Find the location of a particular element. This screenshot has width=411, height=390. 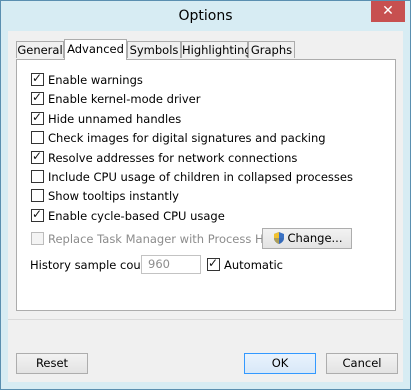

option-hide-unnamed-handles: ✓ Hide unnamed handles is located at coordinates (106, 118).